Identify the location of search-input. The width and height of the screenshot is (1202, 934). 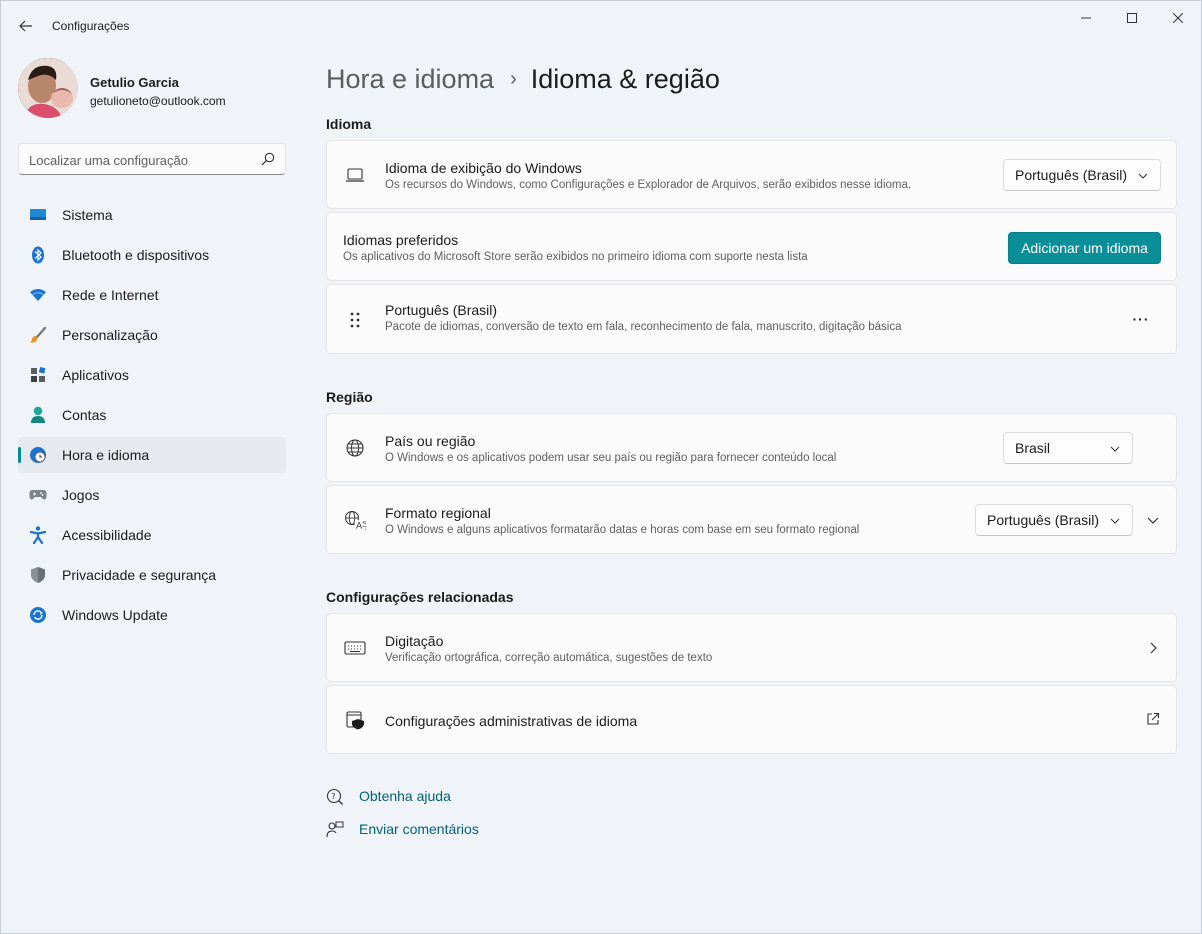
(139, 160).